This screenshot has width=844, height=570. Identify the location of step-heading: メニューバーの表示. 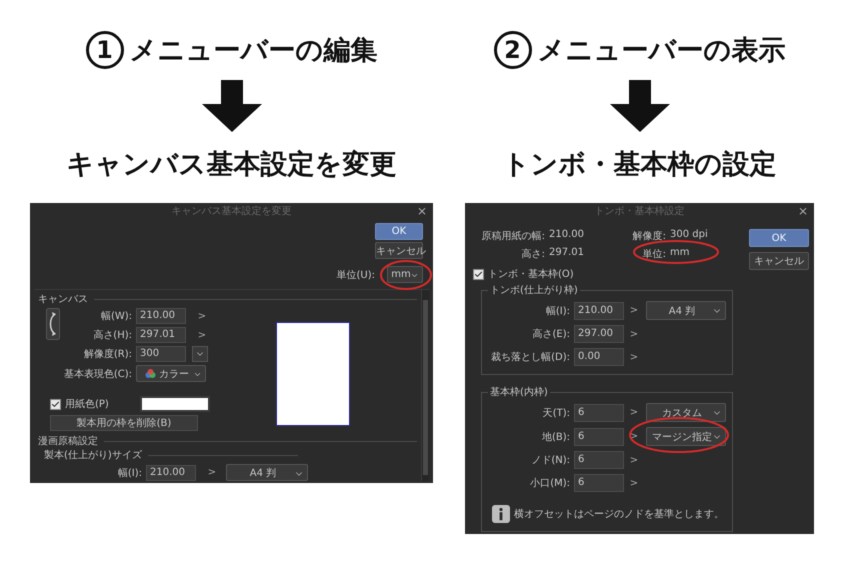
(662, 51).